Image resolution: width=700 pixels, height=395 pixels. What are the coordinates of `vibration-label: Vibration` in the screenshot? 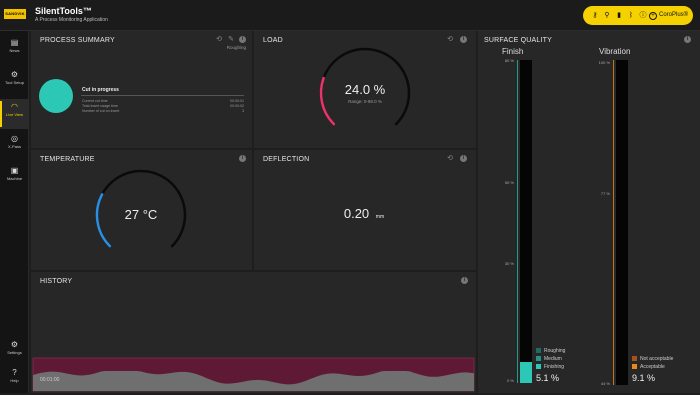 It's located at (615, 51).